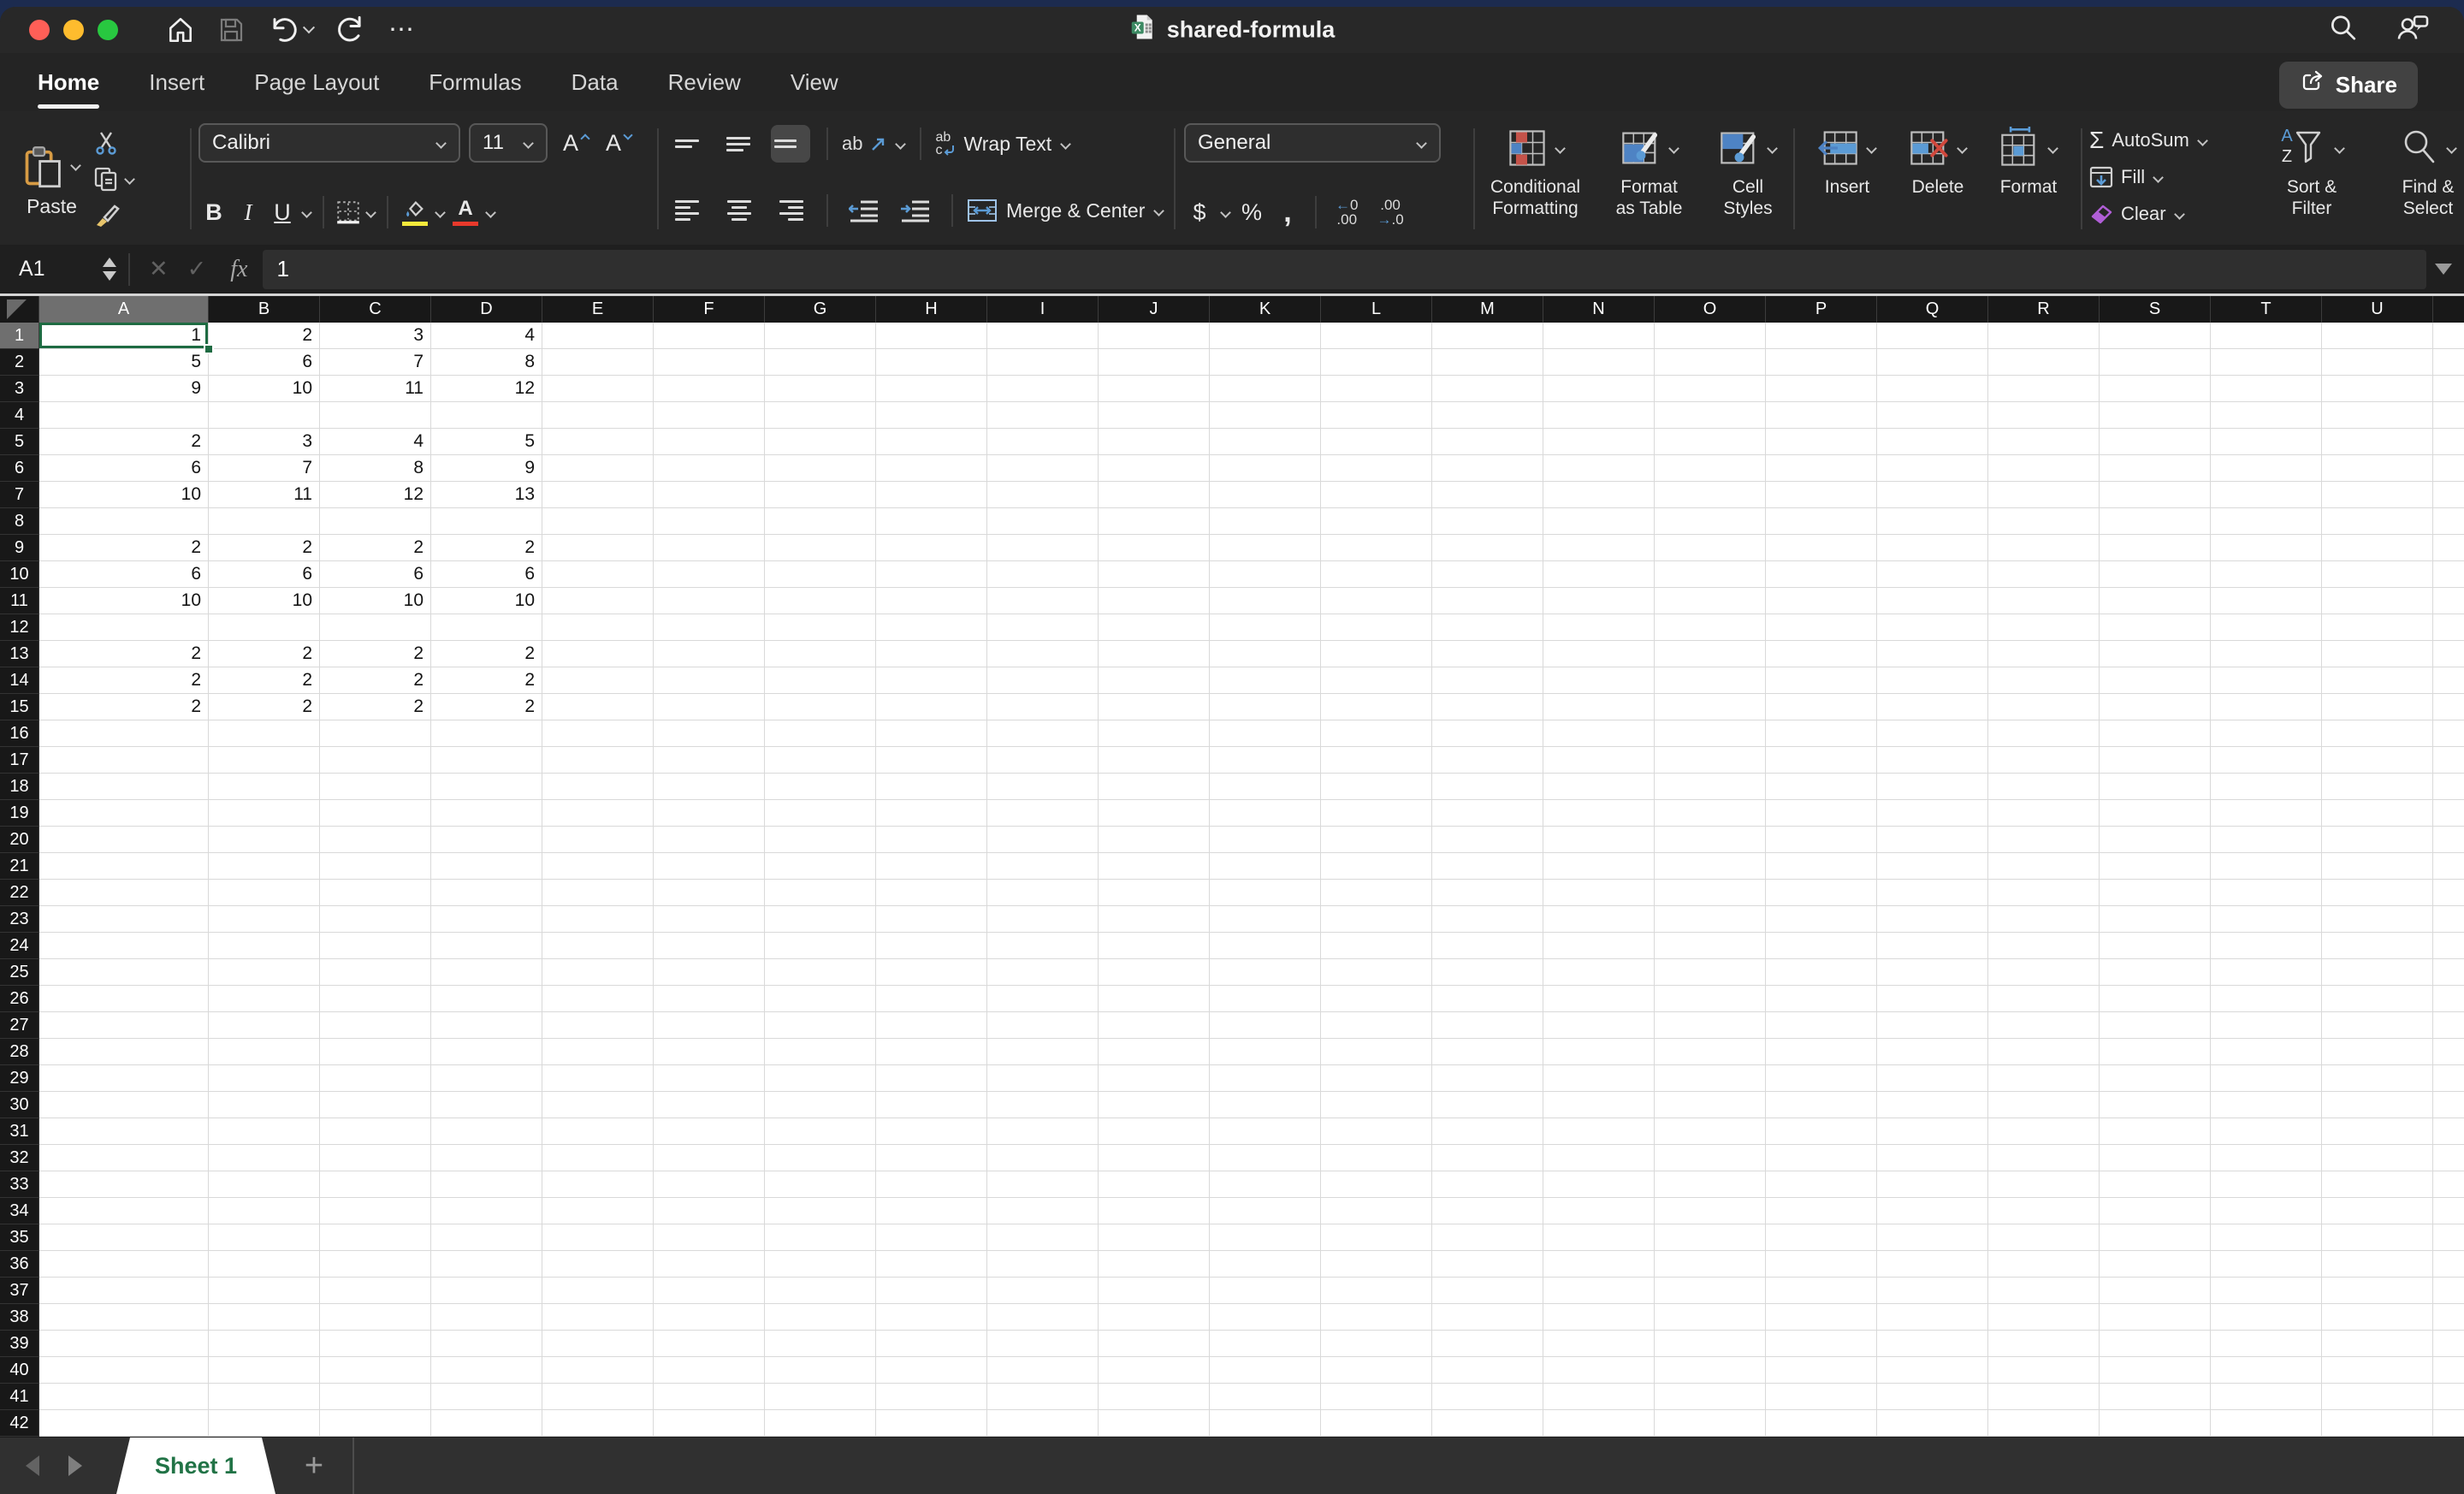  What do you see at coordinates (704, 82) in the screenshot?
I see `tab-review: Review` at bounding box center [704, 82].